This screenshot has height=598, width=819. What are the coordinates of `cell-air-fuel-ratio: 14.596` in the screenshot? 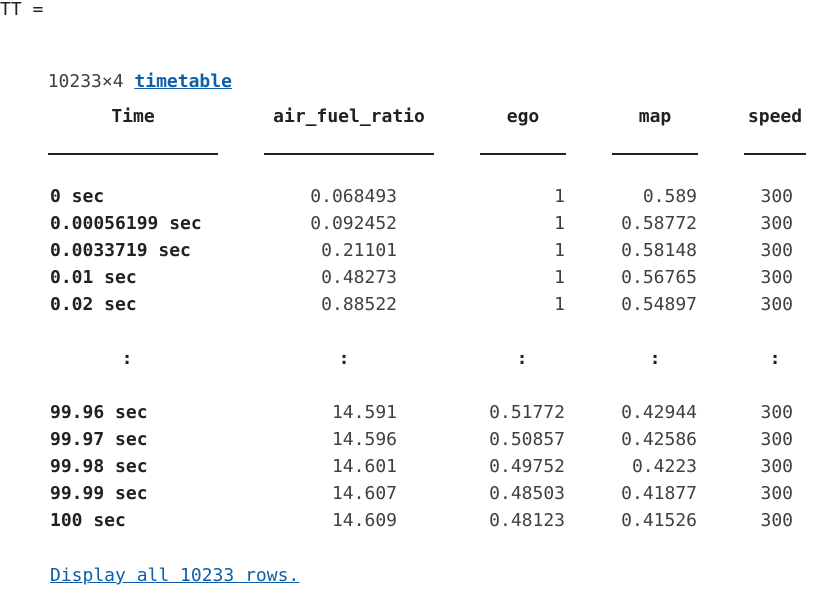 It's located at (364, 439).